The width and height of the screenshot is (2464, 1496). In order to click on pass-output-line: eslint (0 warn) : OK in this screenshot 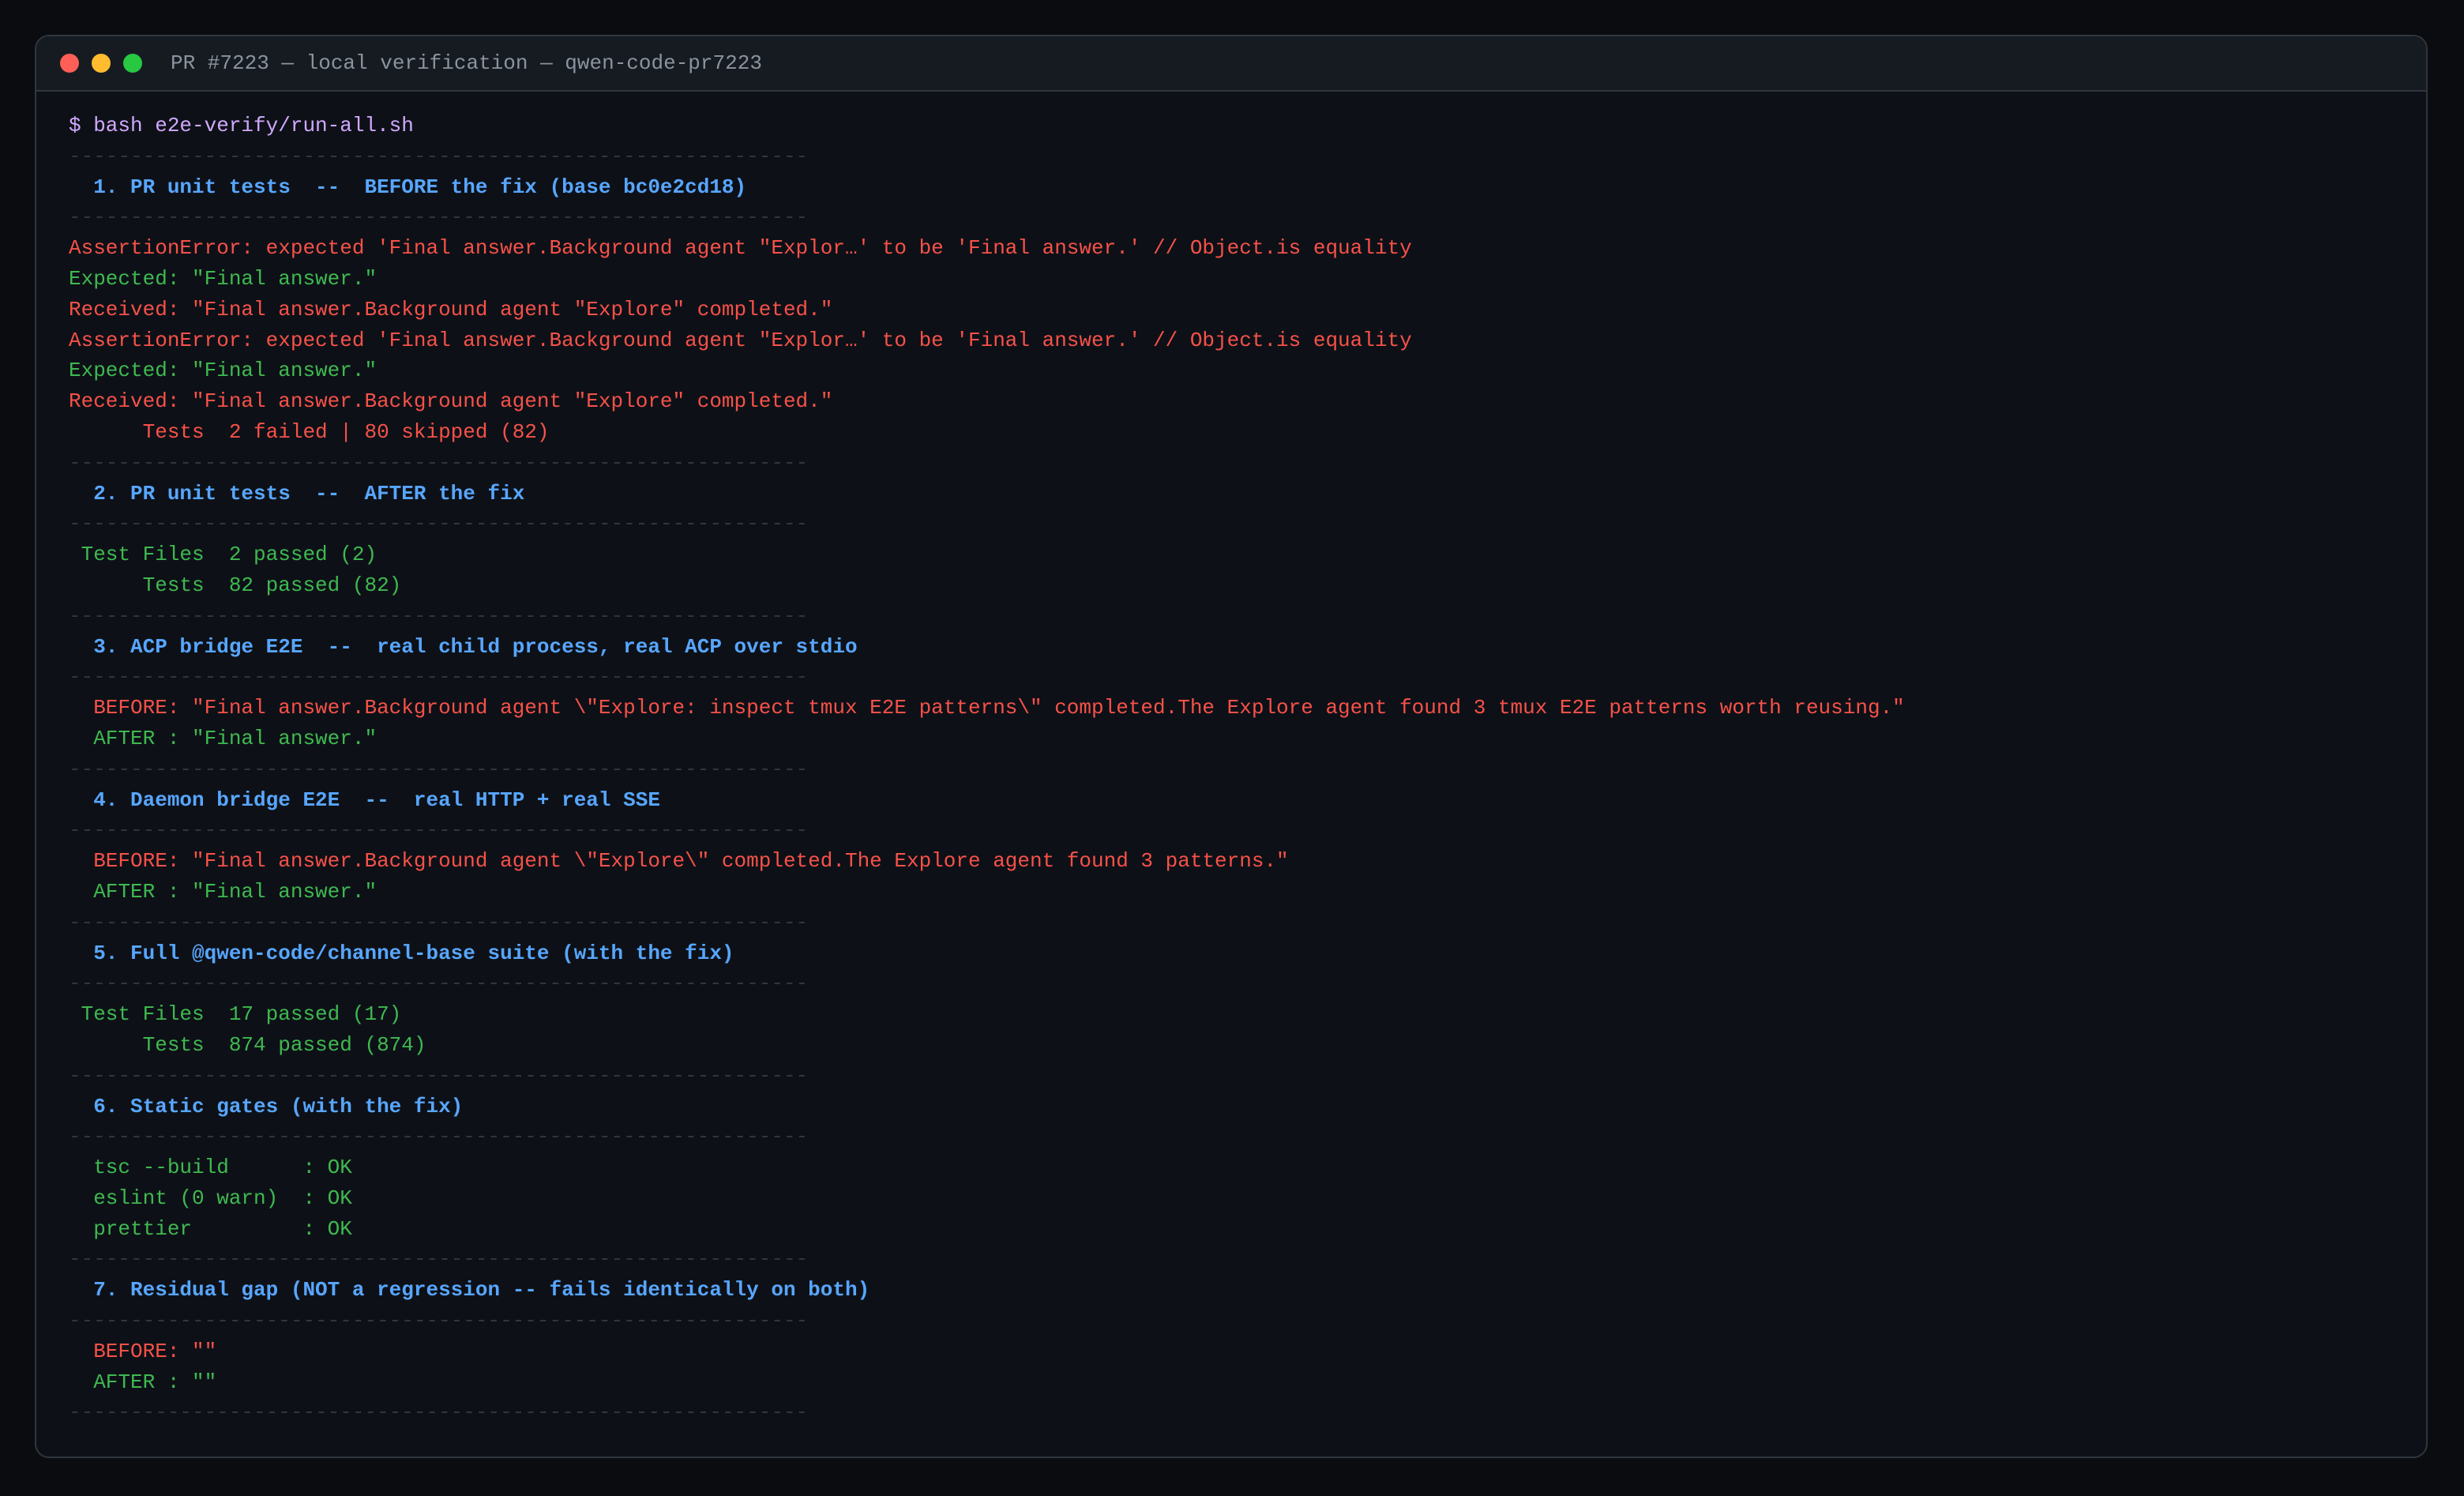, I will do `click(210, 1198)`.